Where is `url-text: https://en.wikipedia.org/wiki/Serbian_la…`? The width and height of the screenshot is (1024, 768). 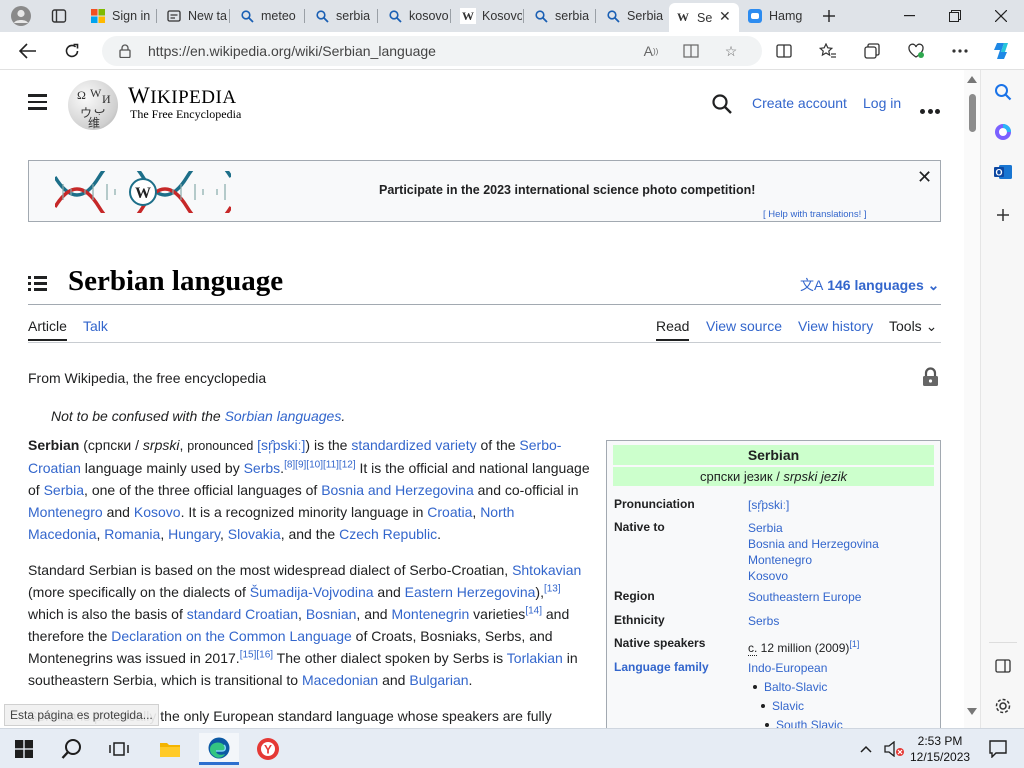
url-text: https://en.wikipedia.org/wiki/Serbian_la… is located at coordinates (292, 51).